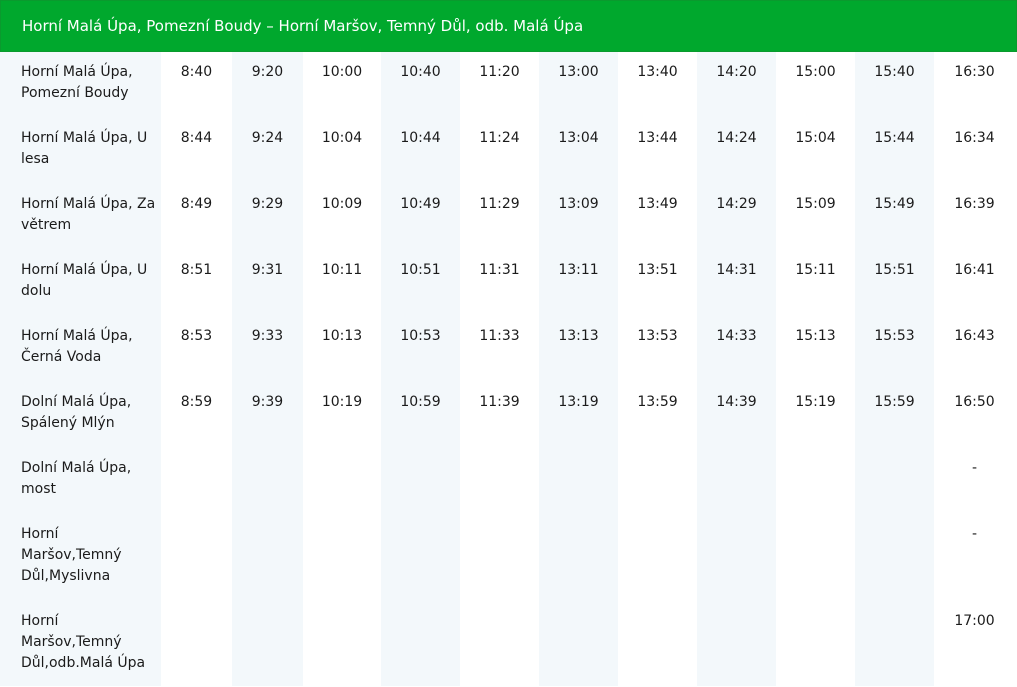  I want to click on departure-time: 10:44, so click(420, 151).